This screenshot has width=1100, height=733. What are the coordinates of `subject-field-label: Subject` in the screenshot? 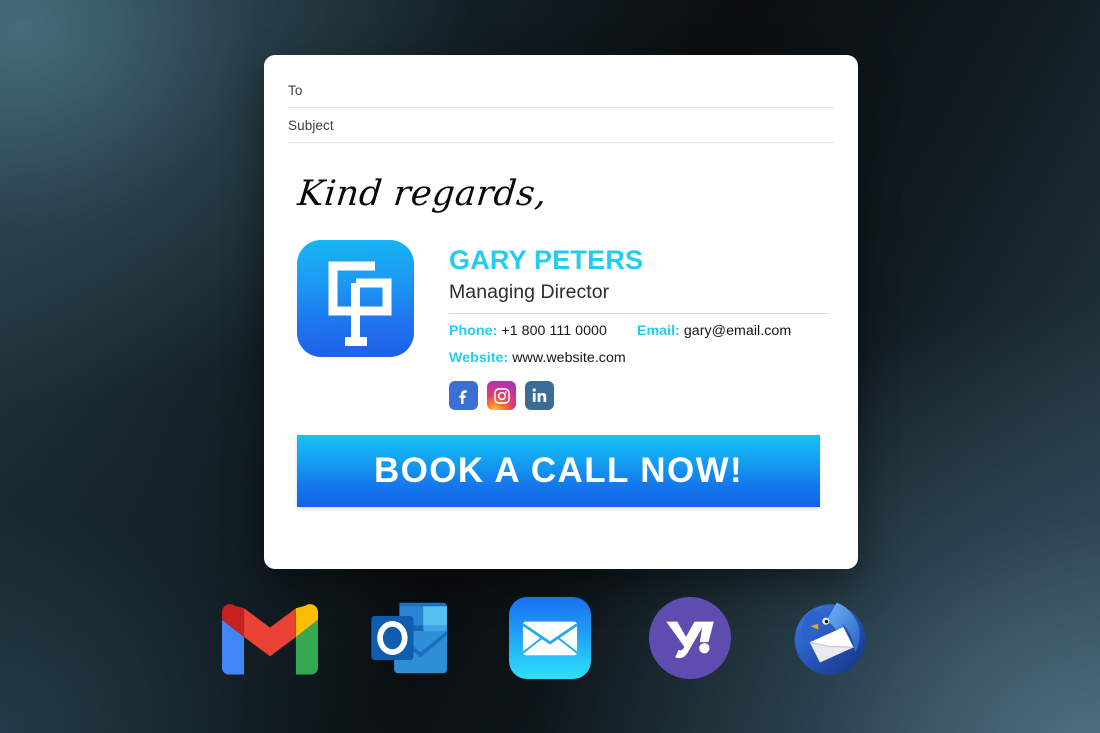 It's located at (311, 125).